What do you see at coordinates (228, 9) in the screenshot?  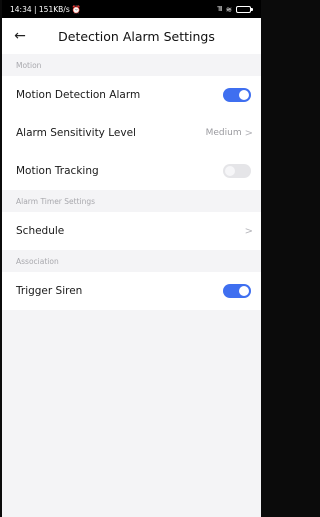 I see `wifi-icon: ≋` at bounding box center [228, 9].